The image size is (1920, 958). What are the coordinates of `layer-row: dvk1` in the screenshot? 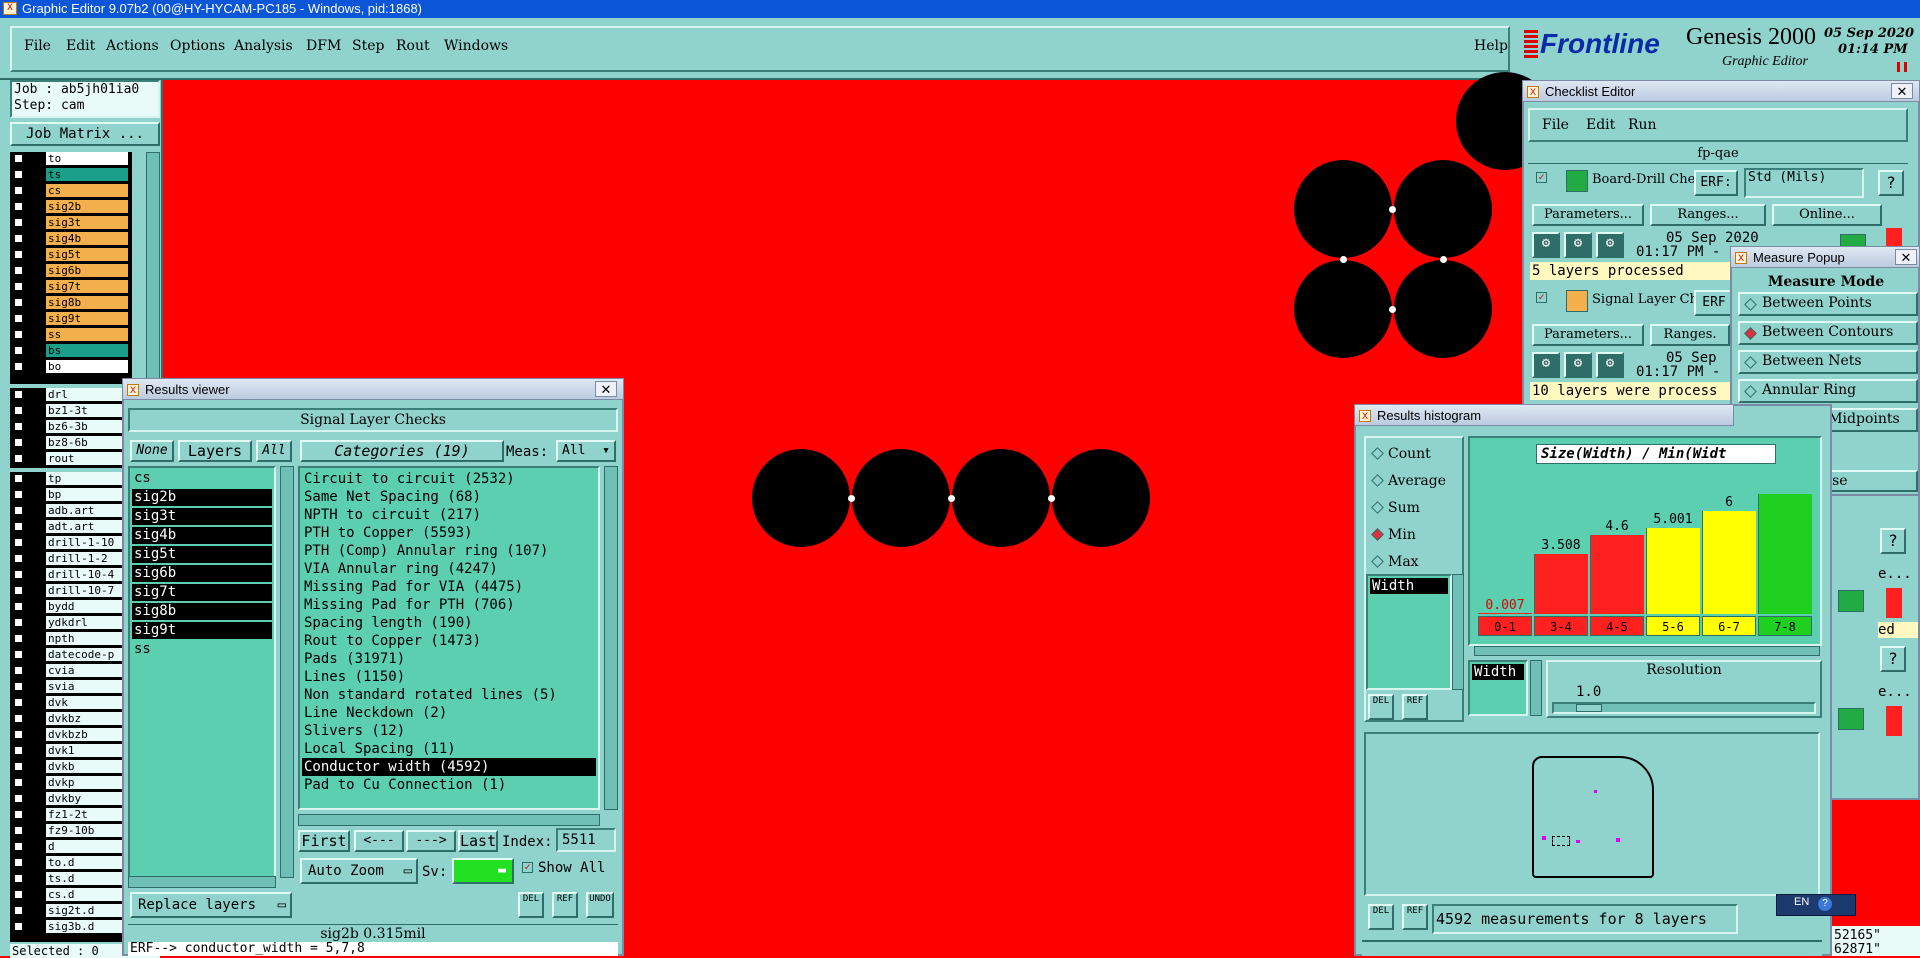 It's located at (69, 750).